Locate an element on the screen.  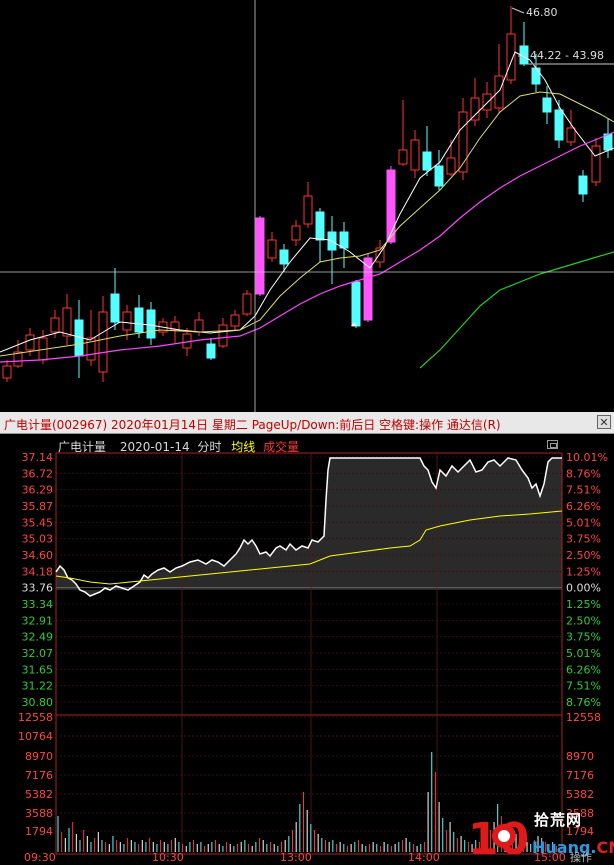
volume-tick-label: 5382 is located at coordinates (39, 794).